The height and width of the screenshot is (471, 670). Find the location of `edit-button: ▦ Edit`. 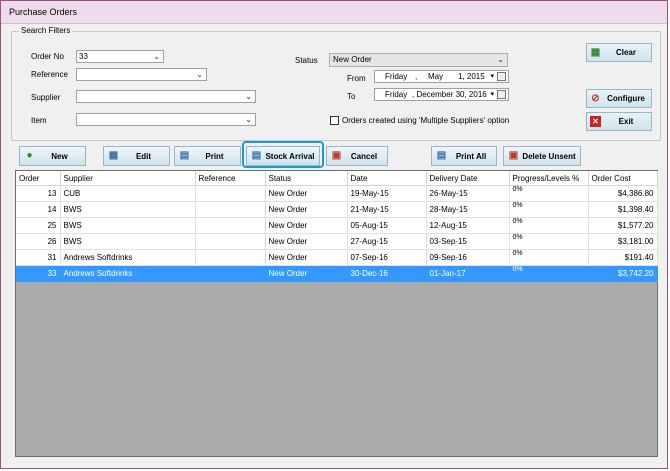

edit-button: ▦ Edit is located at coordinates (136, 156).